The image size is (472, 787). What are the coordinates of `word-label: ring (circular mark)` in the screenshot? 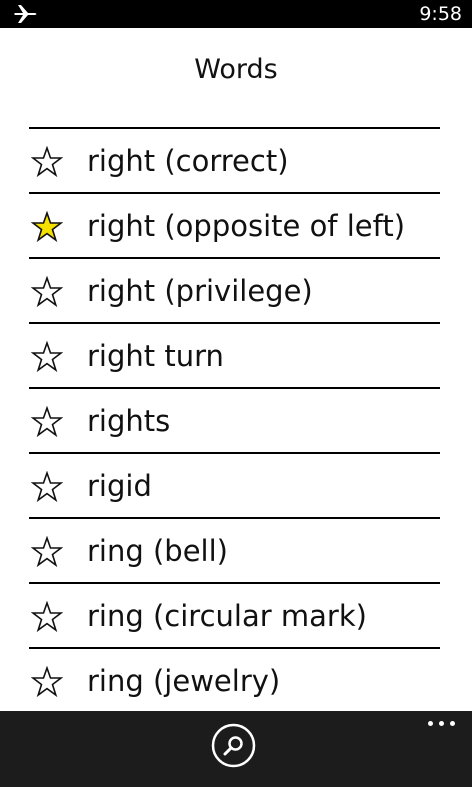 It's located at (227, 616).